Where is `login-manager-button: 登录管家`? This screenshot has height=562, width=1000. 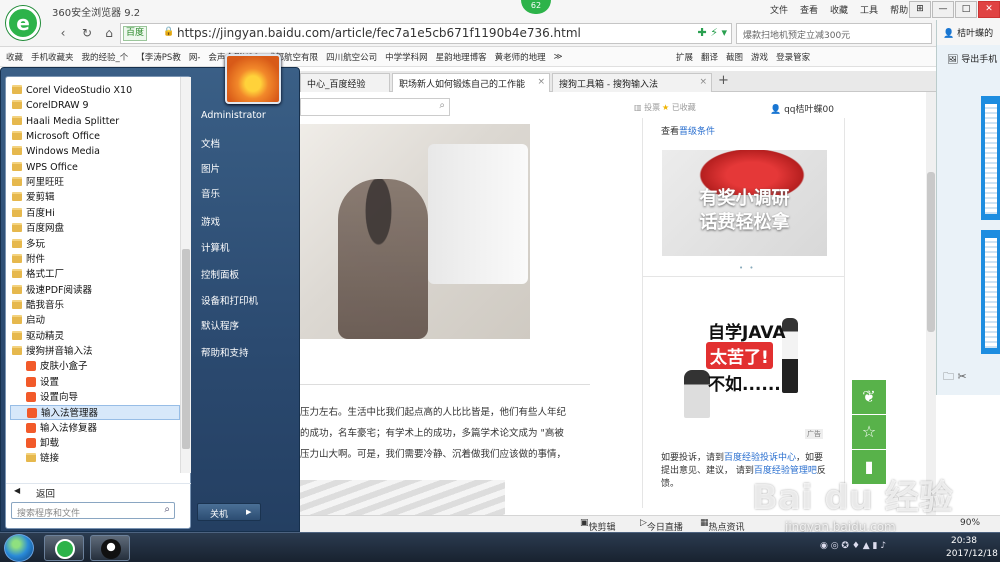
login-manager-button: 登录管家 is located at coordinates (793, 57).